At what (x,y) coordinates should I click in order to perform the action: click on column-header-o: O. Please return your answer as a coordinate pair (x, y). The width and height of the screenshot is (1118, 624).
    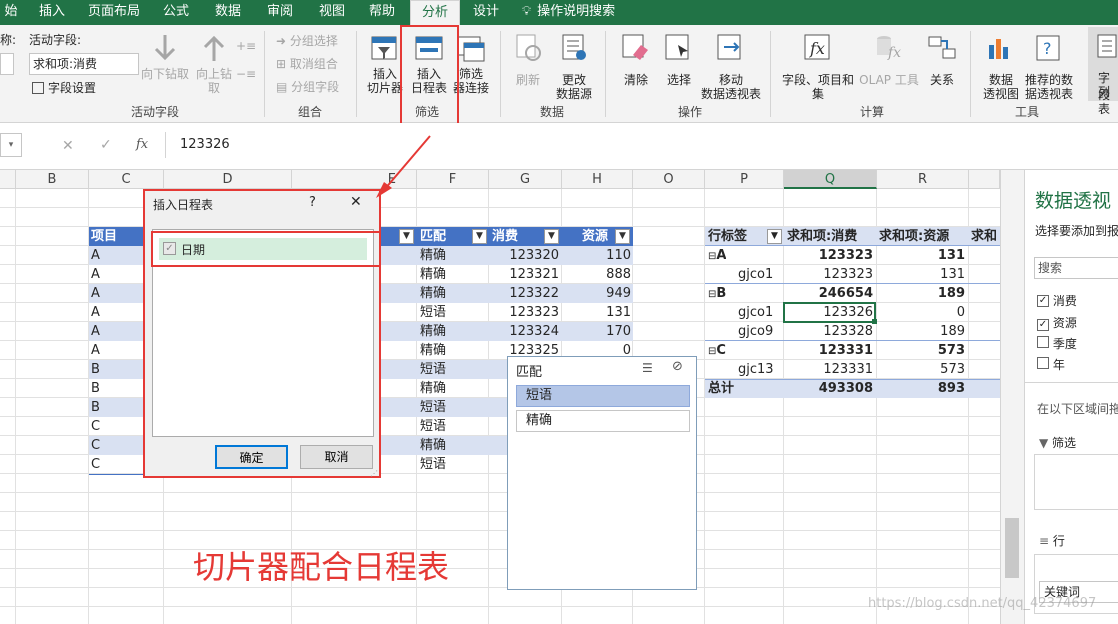
    Looking at the image, I should click on (669, 179).